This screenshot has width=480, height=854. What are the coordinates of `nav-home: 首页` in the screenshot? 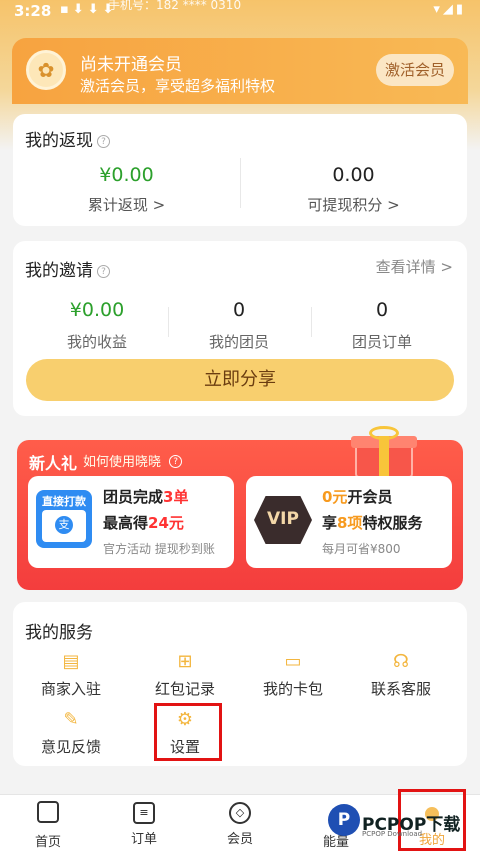 It's located at (48, 825).